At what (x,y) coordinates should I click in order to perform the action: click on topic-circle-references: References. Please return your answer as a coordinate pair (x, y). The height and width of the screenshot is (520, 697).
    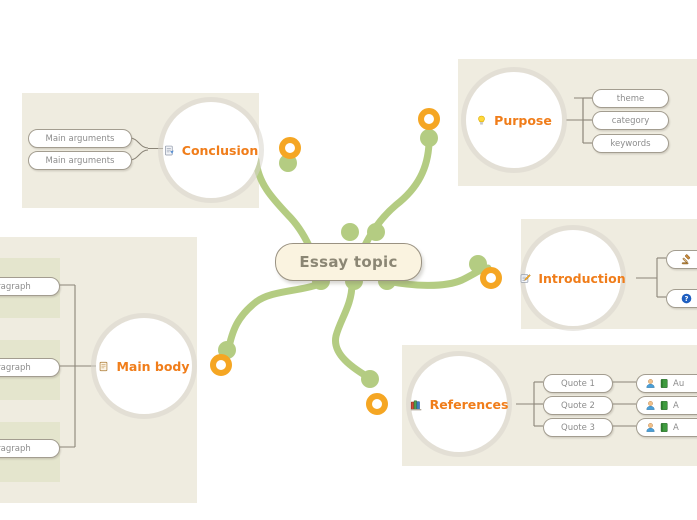
    Looking at the image, I should click on (459, 404).